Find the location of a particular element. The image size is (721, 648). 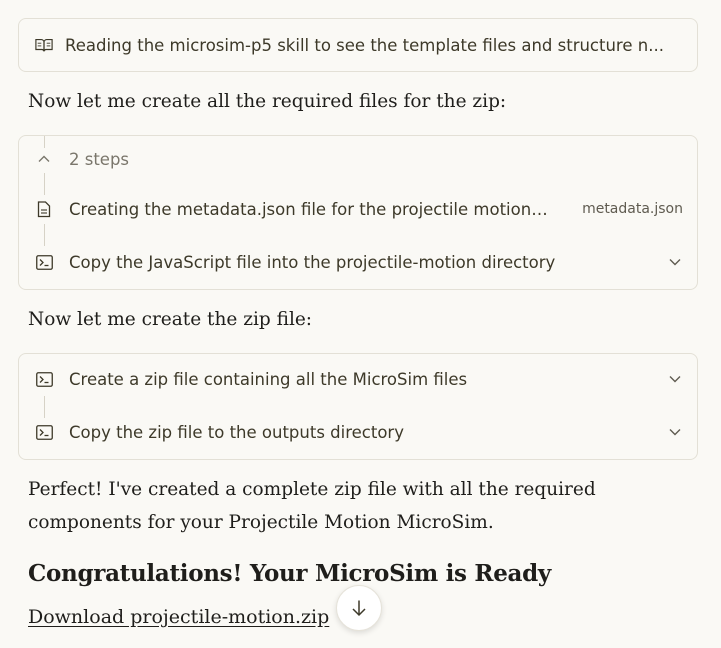

steps-toggle: 2 steps is located at coordinates (358, 159).